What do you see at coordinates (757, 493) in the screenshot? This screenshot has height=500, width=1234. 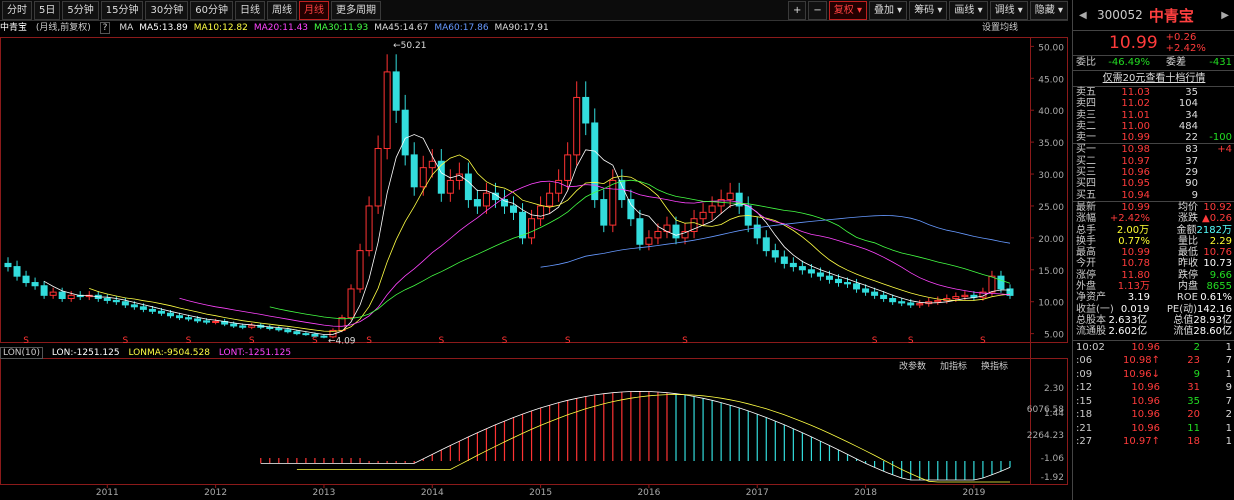 I see `year-label: 2017` at bounding box center [757, 493].